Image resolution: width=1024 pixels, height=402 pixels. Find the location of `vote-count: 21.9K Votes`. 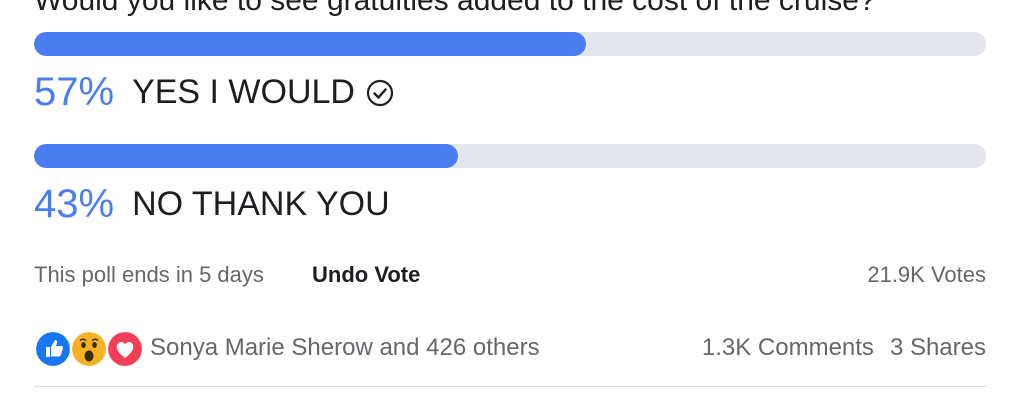

vote-count: 21.9K Votes is located at coordinates (926, 274).